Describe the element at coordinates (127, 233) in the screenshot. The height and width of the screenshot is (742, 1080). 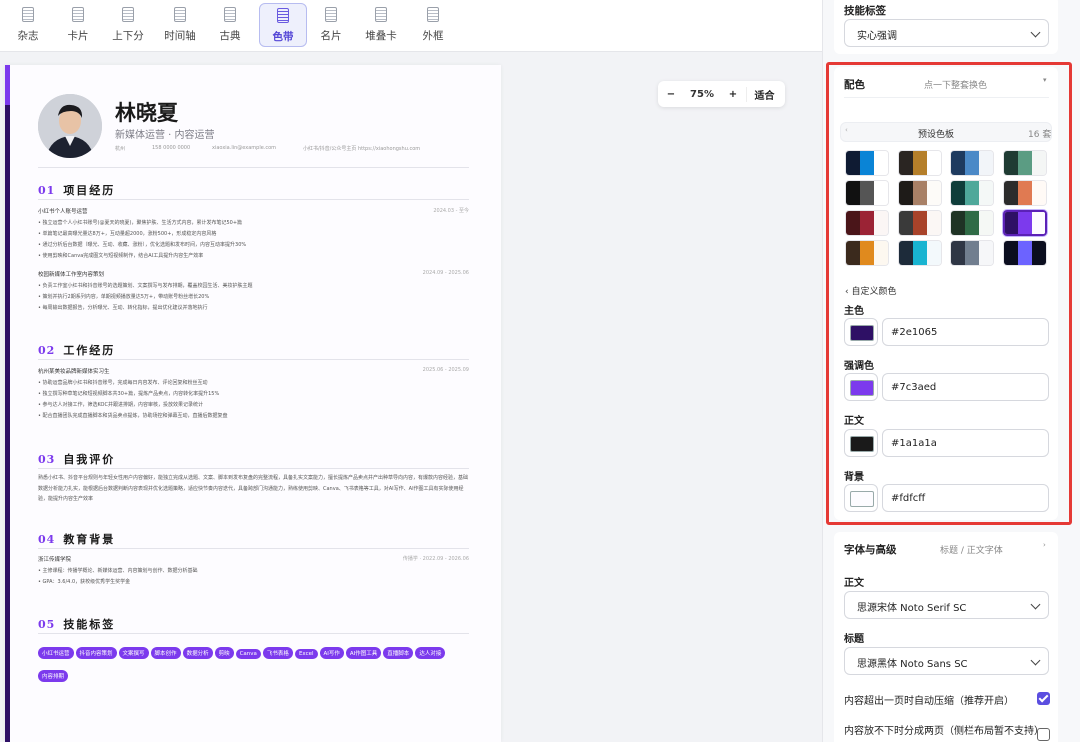
I see `list-item: 单篇笔记最高曝光量达8万+，互动量超2000，涨粉500+，形成稳定内容风格` at that location.